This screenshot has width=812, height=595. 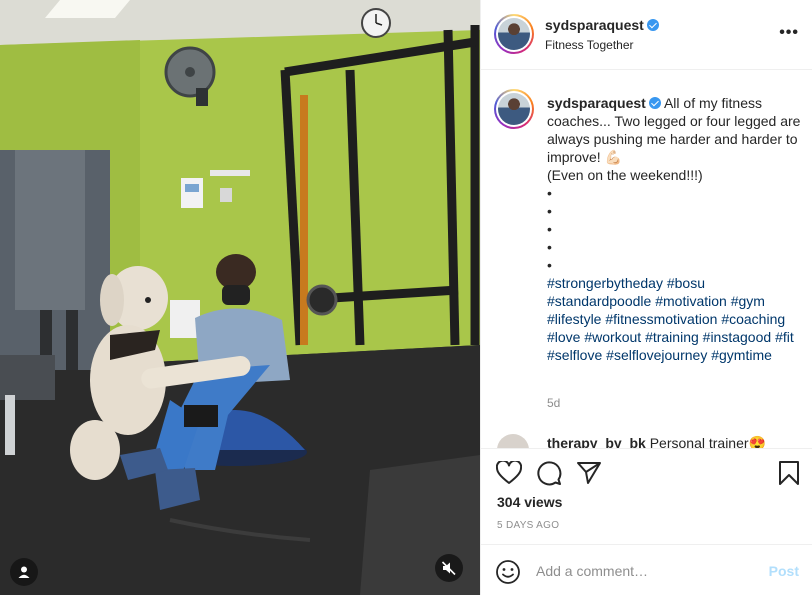 What do you see at coordinates (528, 525) in the screenshot?
I see `post-timestamp: 5 DAYS AGO` at bounding box center [528, 525].